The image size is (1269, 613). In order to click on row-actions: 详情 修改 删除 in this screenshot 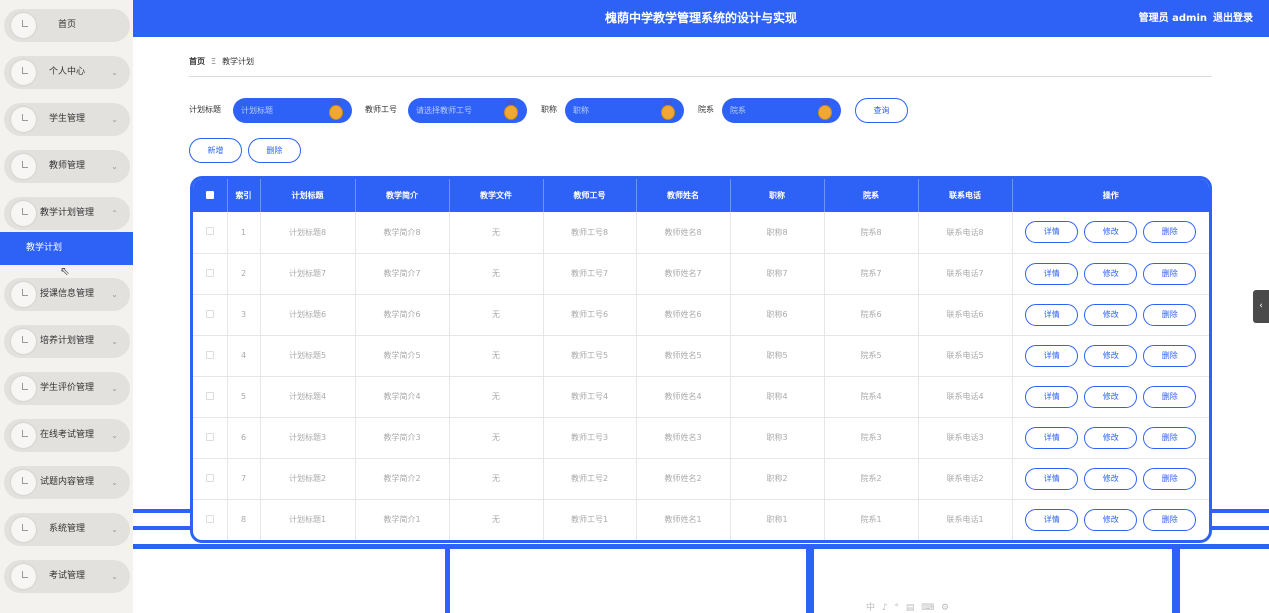, I will do `click(1110, 519)`.